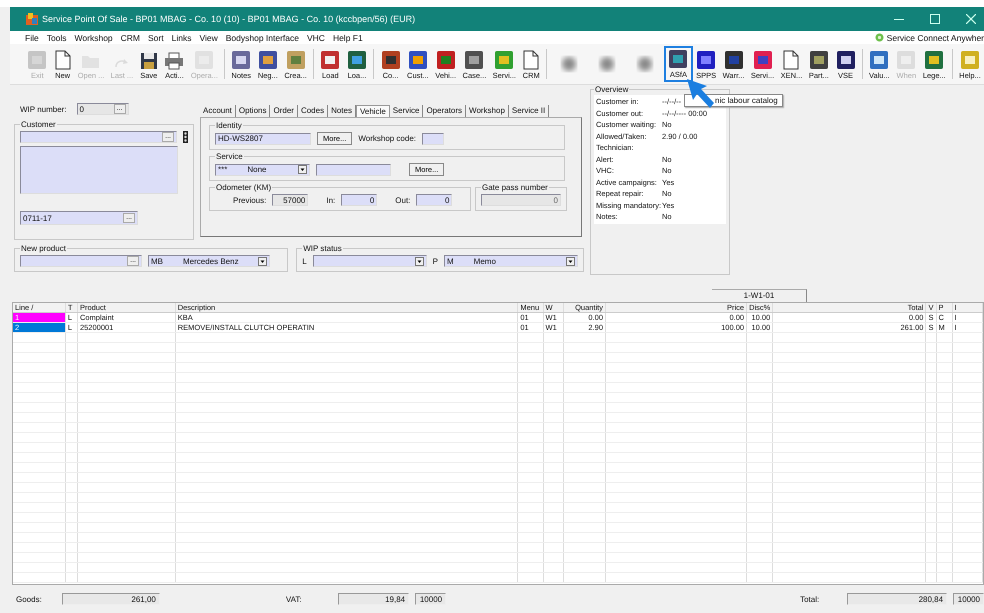  Describe the element at coordinates (43, 248) in the screenshot. I see `group-label: New product` at that location.